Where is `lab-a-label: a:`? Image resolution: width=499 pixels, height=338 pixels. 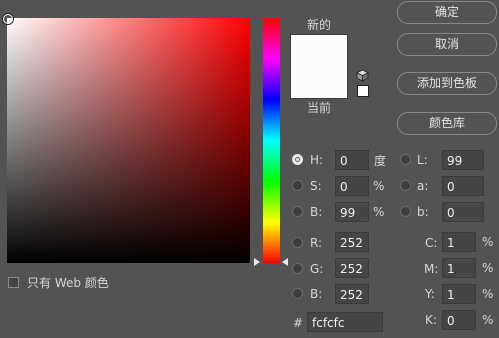
lab-a-label: a: is located at coordinates (423, 186).